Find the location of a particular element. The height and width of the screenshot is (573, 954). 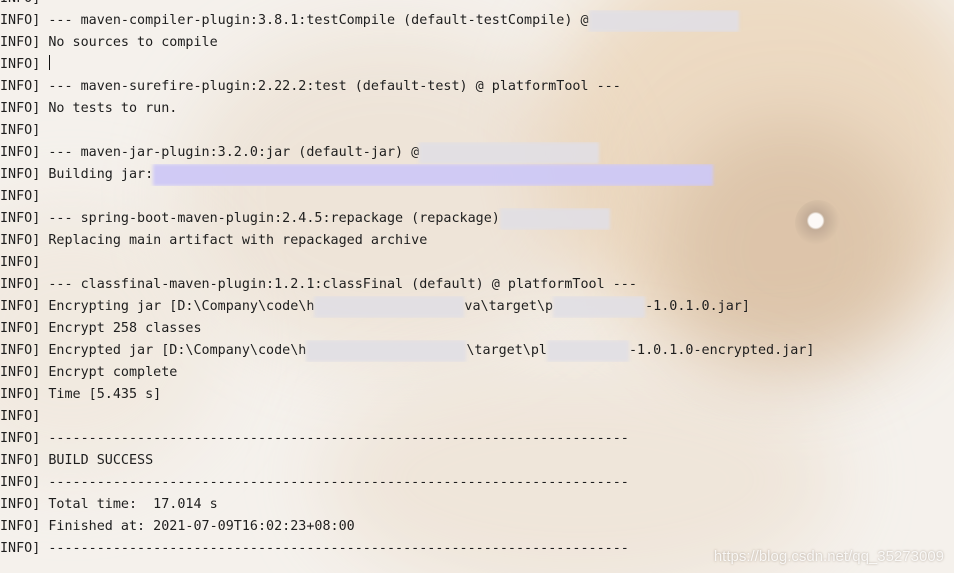

console-line: INFO] No tests to run. is located at coordinates (477, 109).